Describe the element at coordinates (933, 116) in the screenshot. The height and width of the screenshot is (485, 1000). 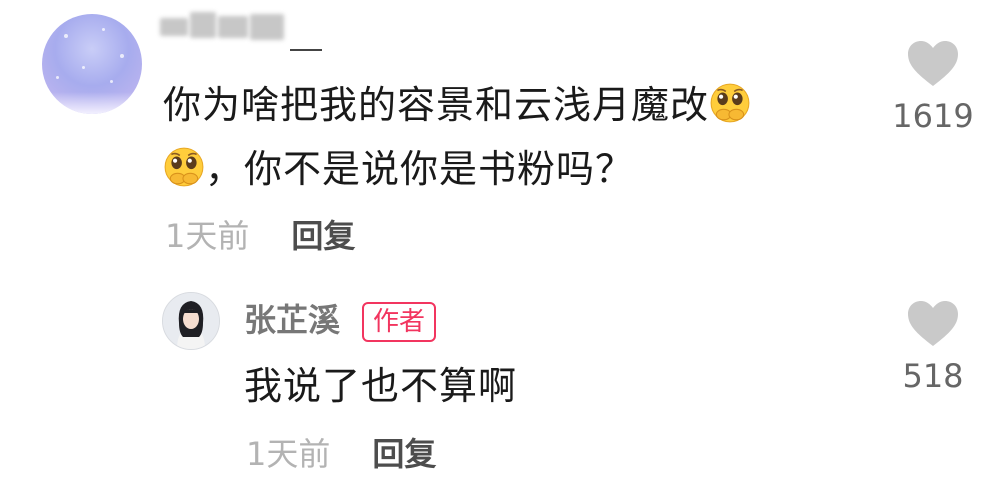
I see `like-count: 1619` at that location.